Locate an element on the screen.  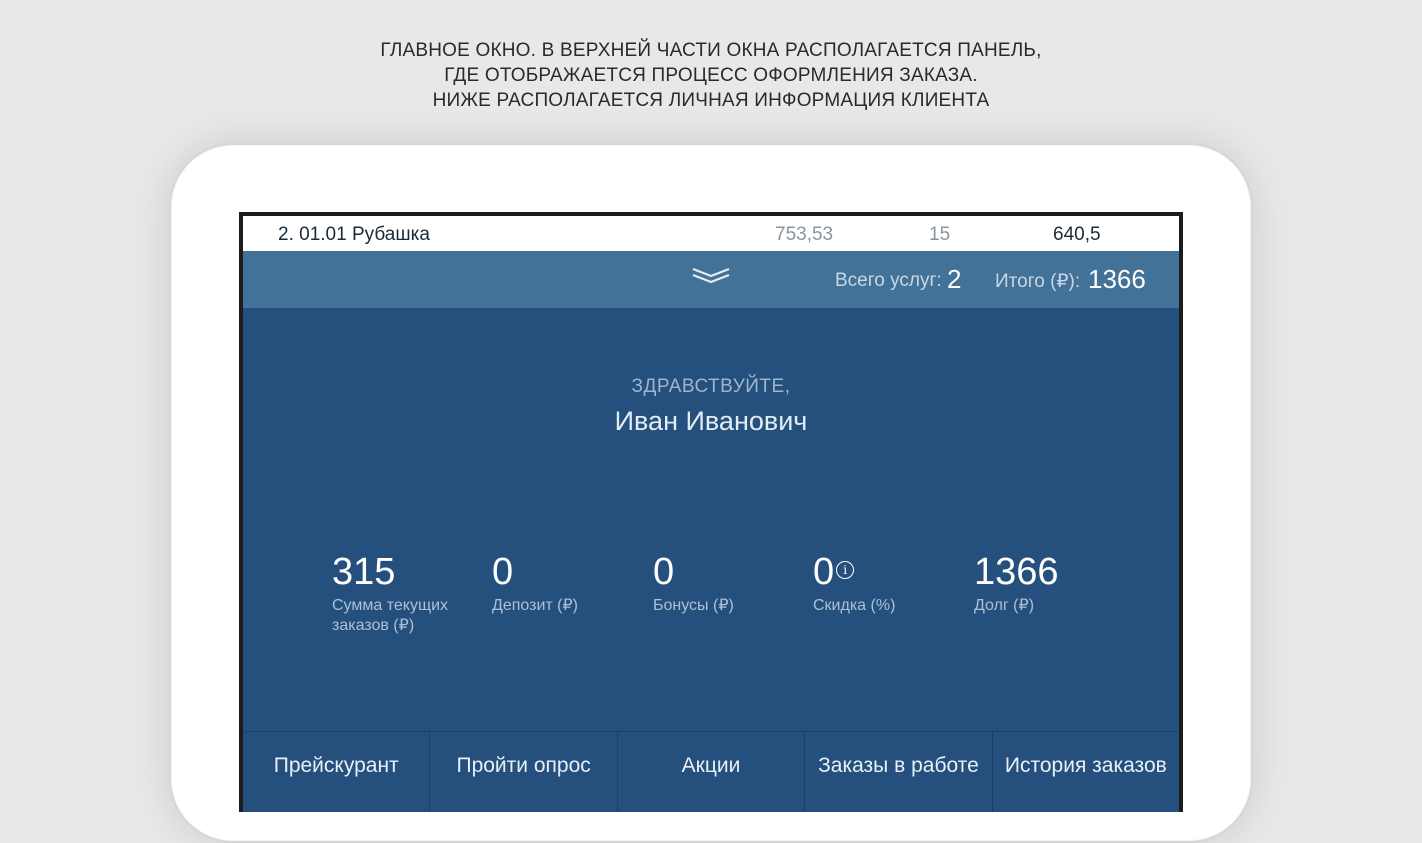
order-item-name: 2. 01.01 Рубашка is located at coordinates (354, 234).